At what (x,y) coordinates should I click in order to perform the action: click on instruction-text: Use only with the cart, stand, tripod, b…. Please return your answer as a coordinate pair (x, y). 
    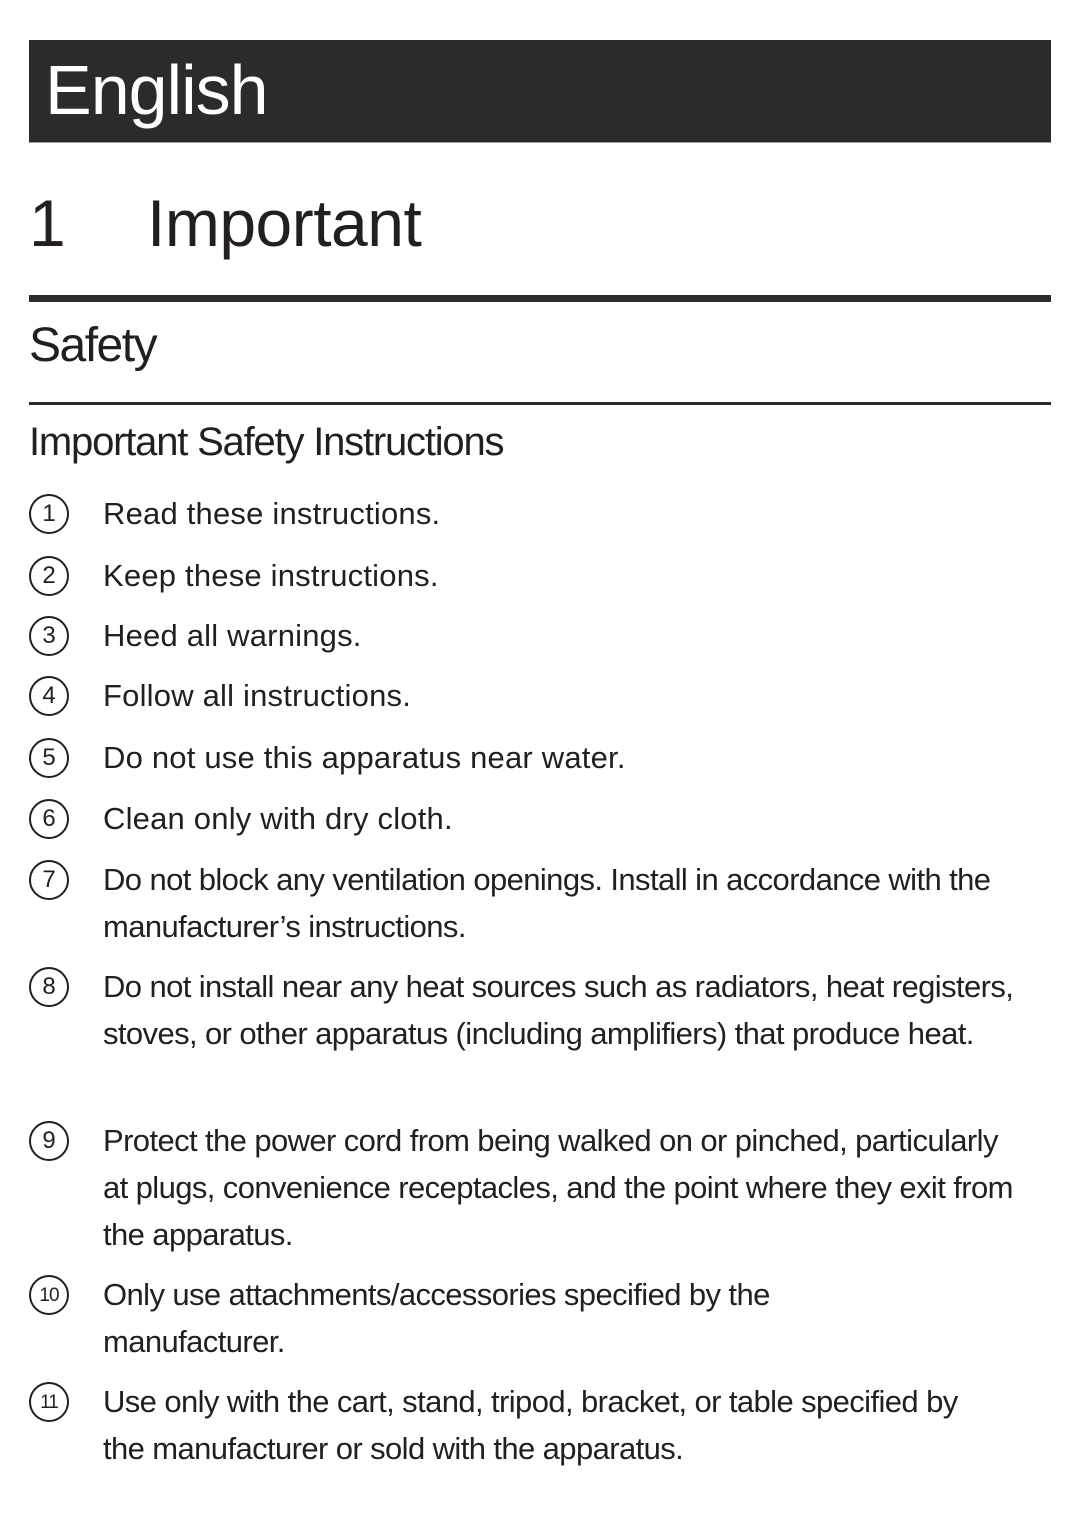
    Looking at the image, I should click on (530, 1425).